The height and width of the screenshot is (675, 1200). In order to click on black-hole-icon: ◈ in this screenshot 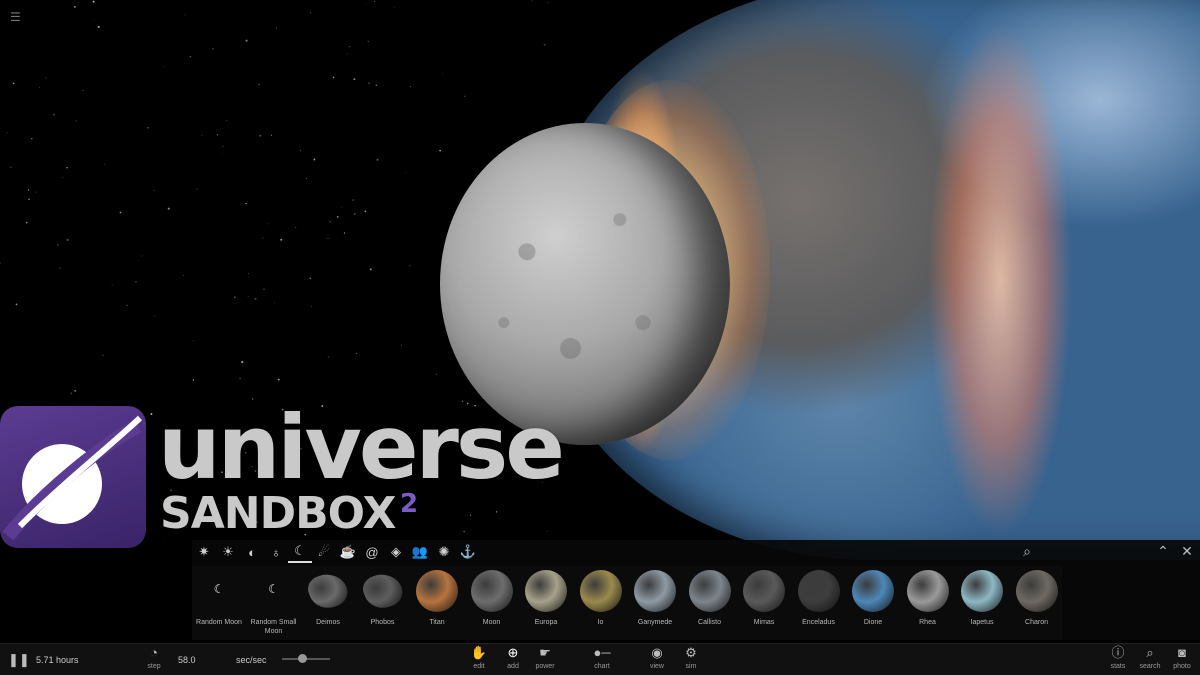, I will do `click(396, 552)`.